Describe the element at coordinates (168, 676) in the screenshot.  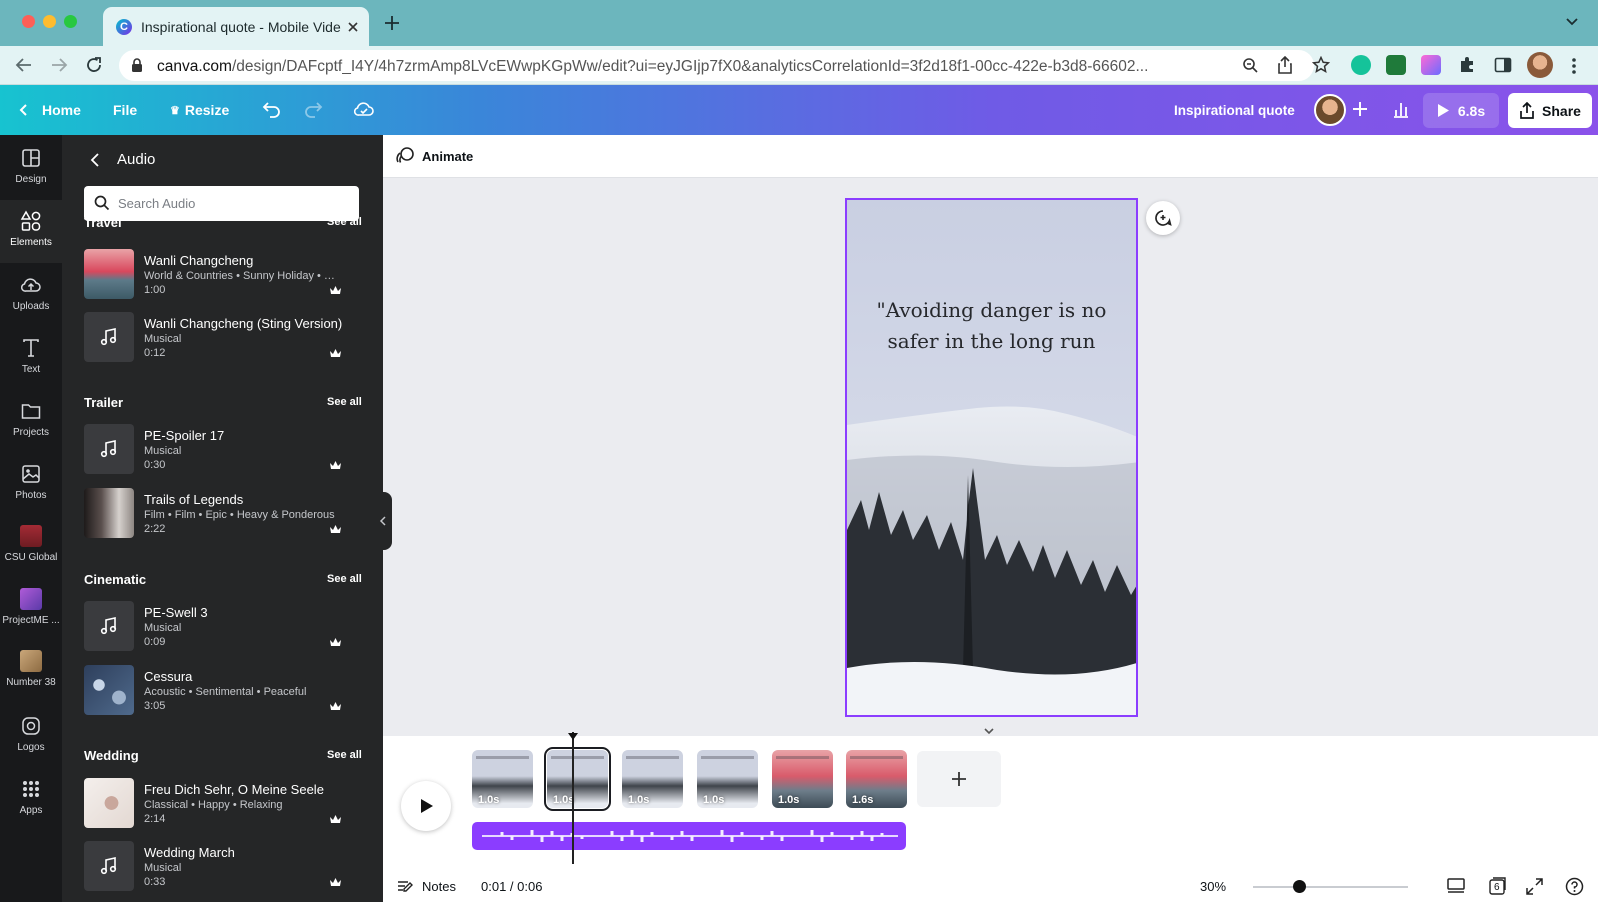
I see `track-title: Cessura` at that location.